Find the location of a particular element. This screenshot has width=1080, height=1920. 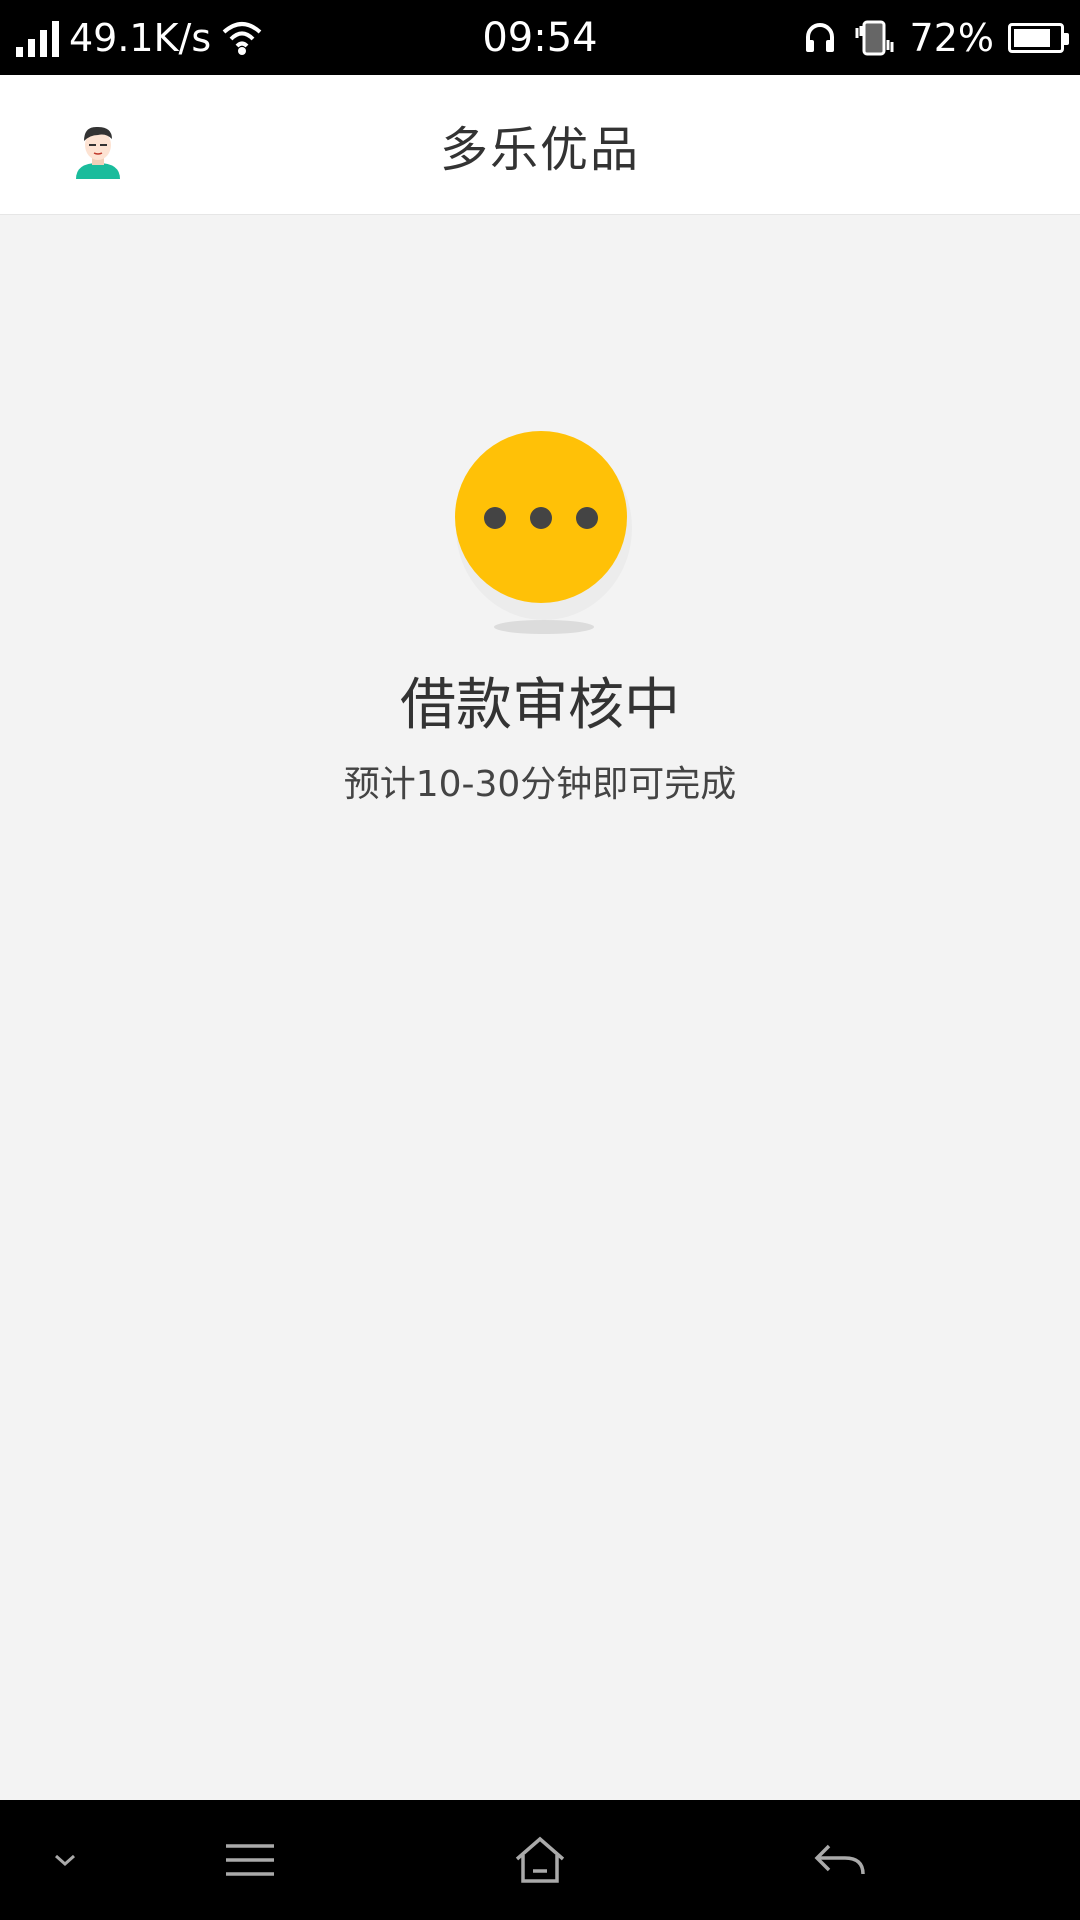

status-time: 09:54 is located at coordinates (540, 37).